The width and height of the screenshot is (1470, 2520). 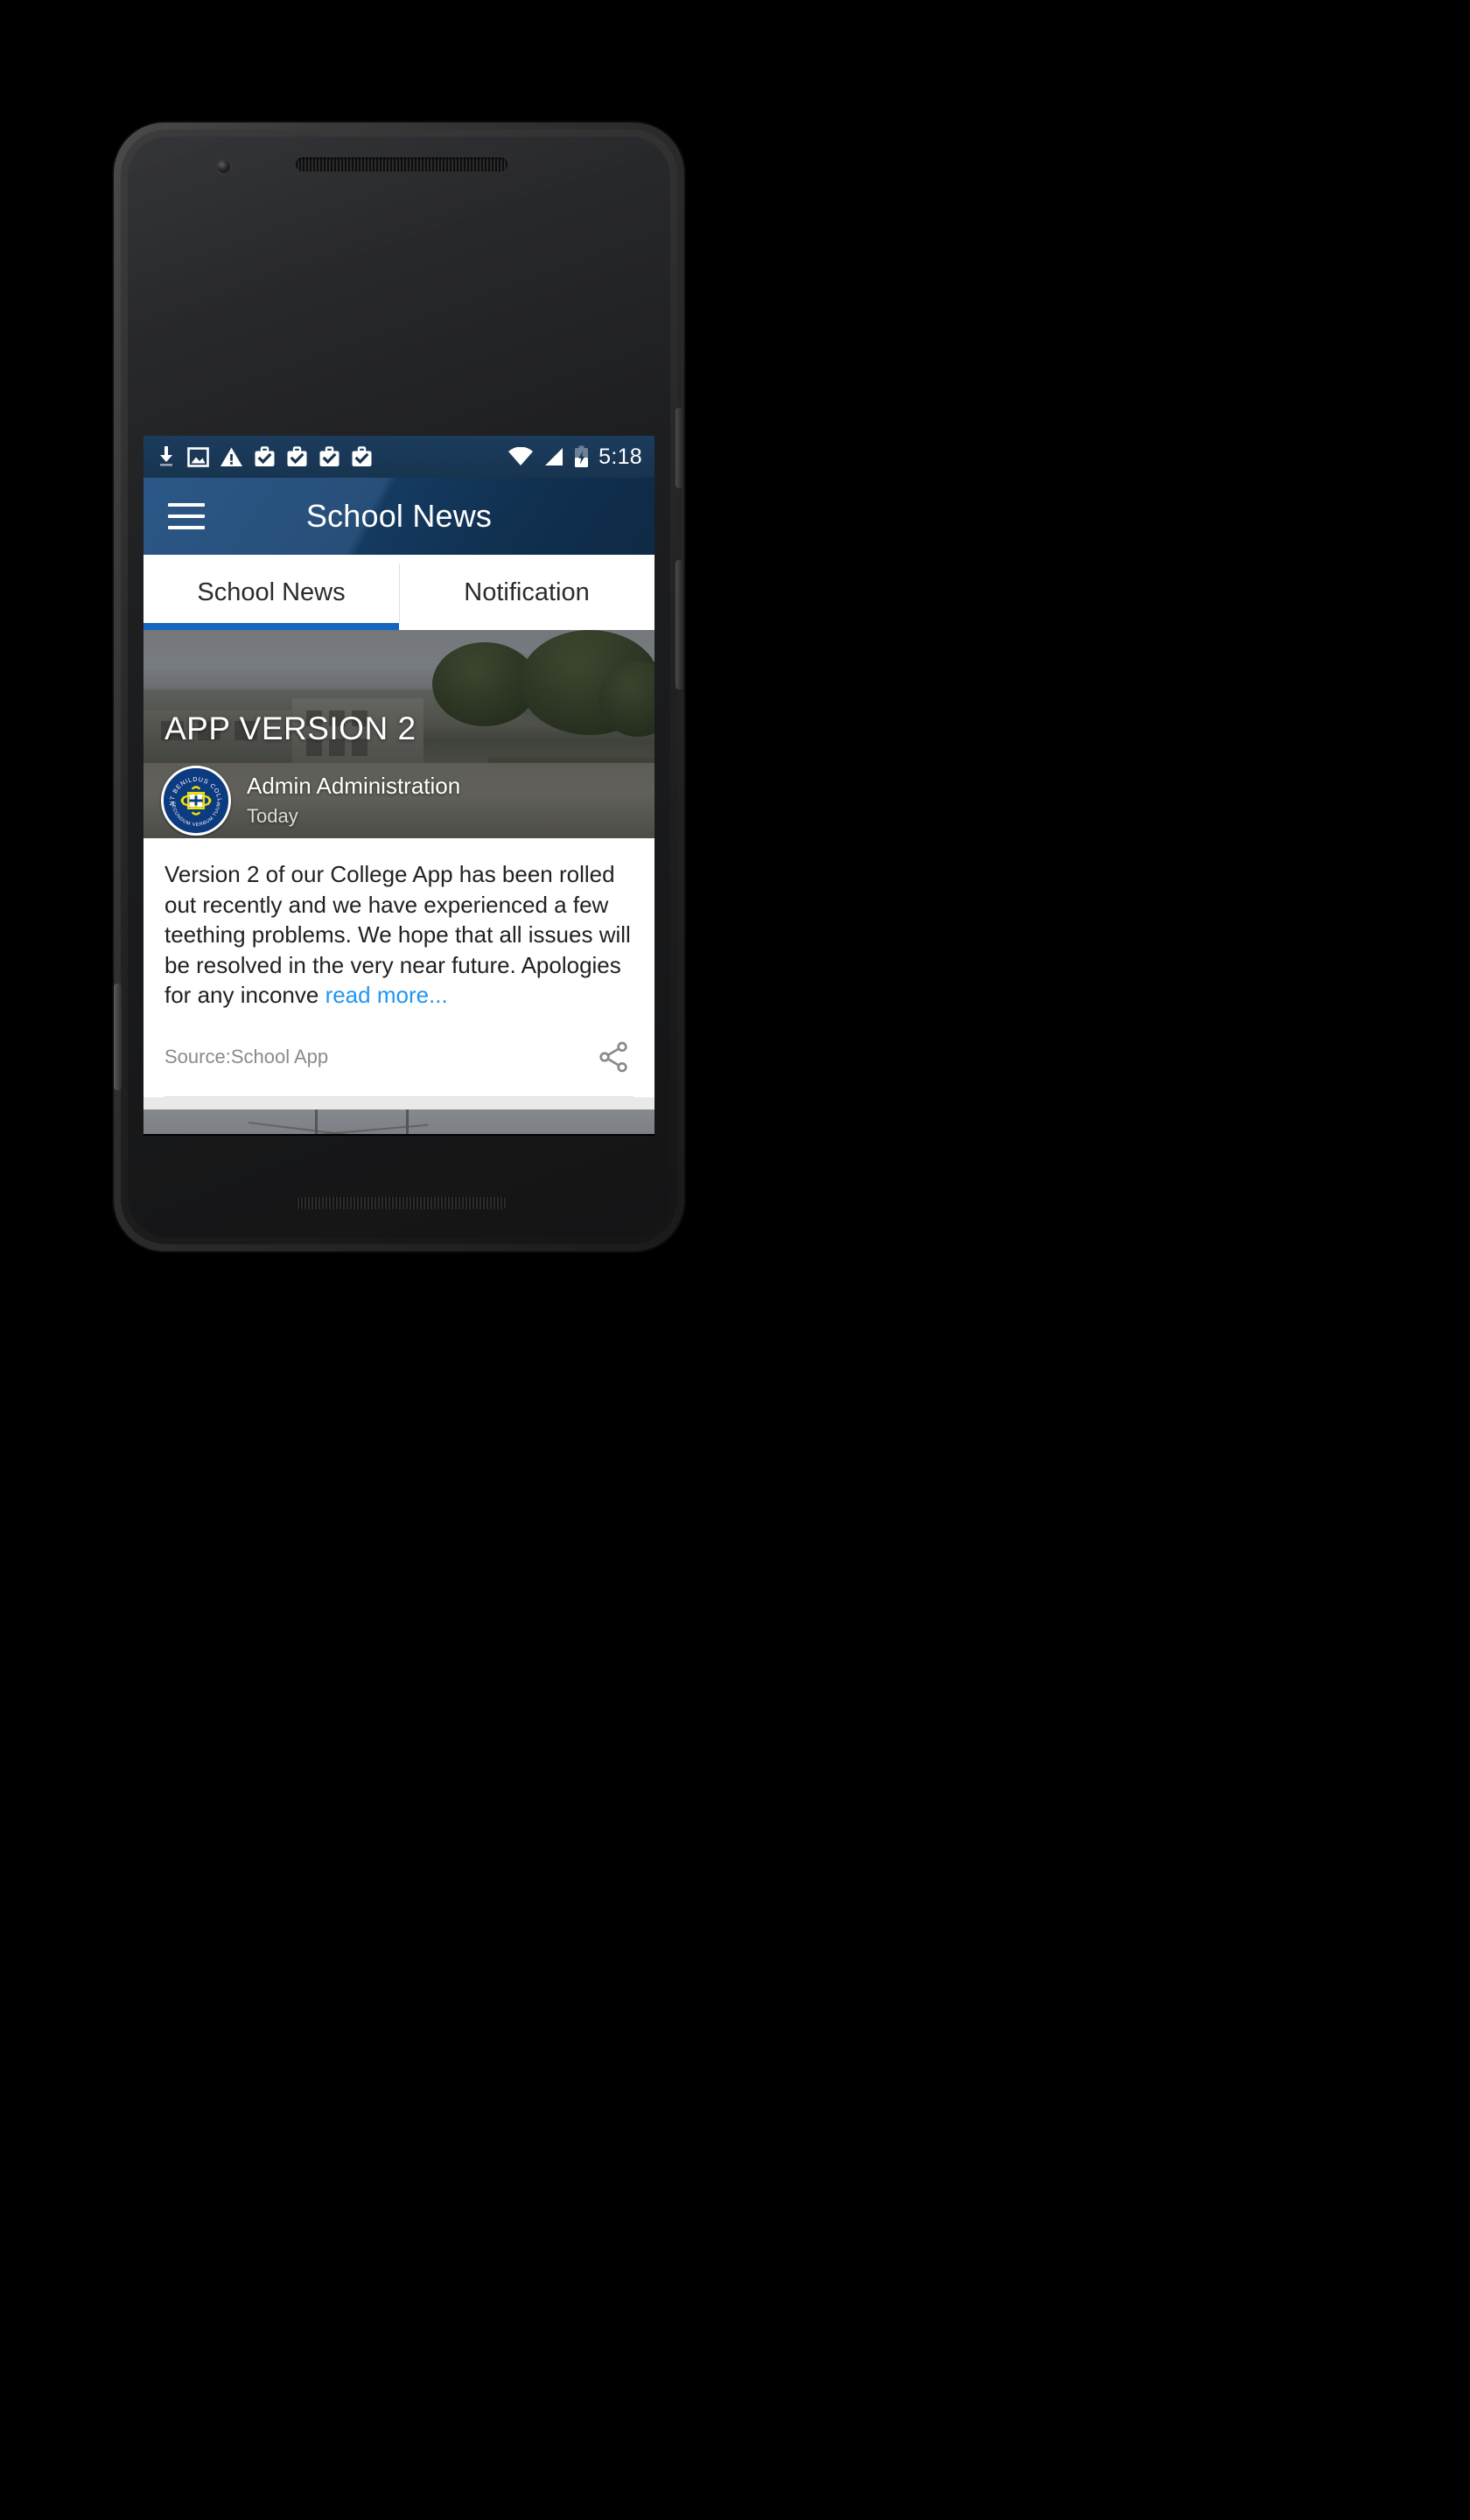 I want to click on download-icon, so click(x=166, y=456).